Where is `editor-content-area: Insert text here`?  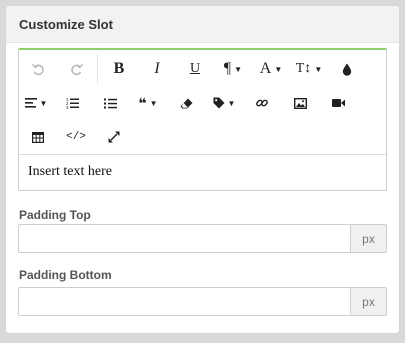 editor-content-area: Insert text here is located at coordinates (202, 172).